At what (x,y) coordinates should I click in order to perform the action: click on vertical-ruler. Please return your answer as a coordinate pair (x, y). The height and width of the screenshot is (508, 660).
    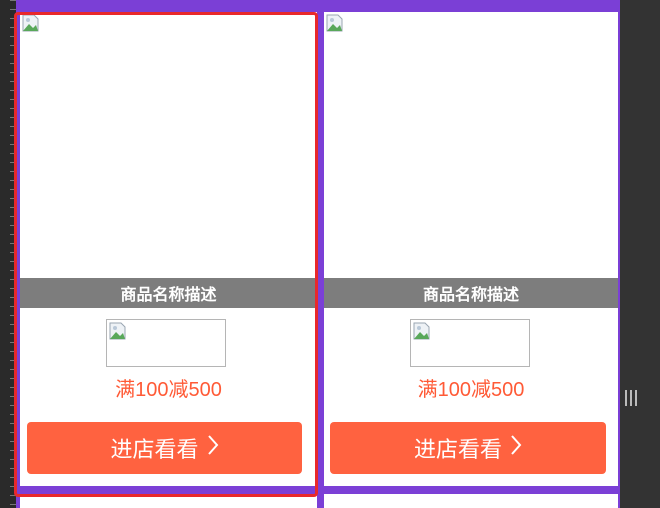
    Looking at the image, I should click on (8, 254).